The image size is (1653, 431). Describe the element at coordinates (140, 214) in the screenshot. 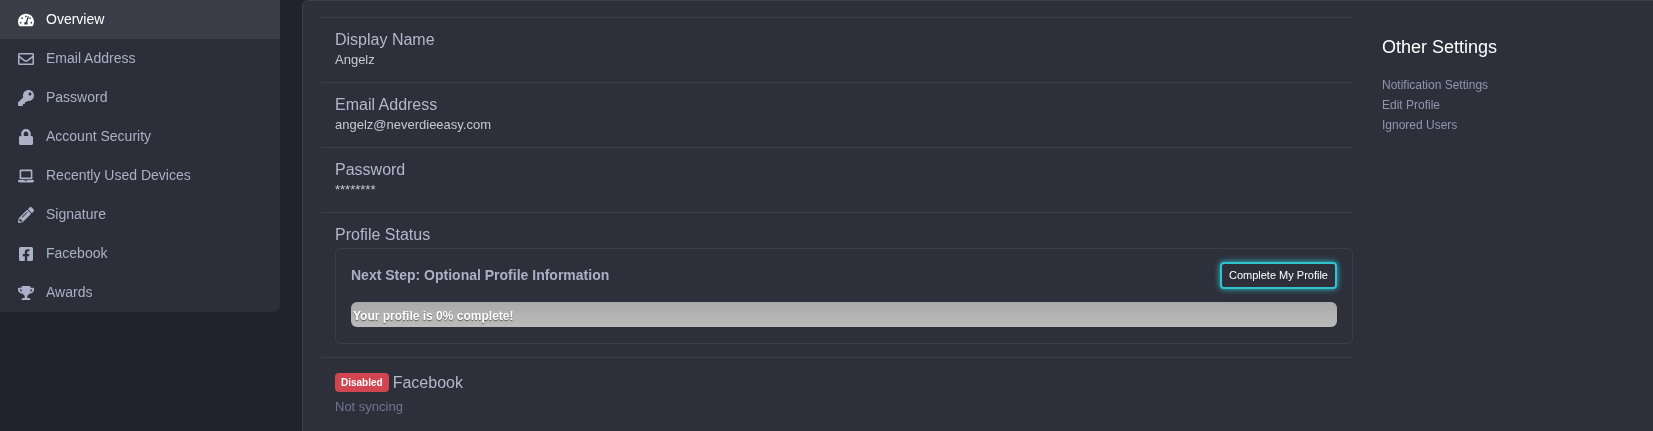

I see `sidebar-item: Signature` at that location.